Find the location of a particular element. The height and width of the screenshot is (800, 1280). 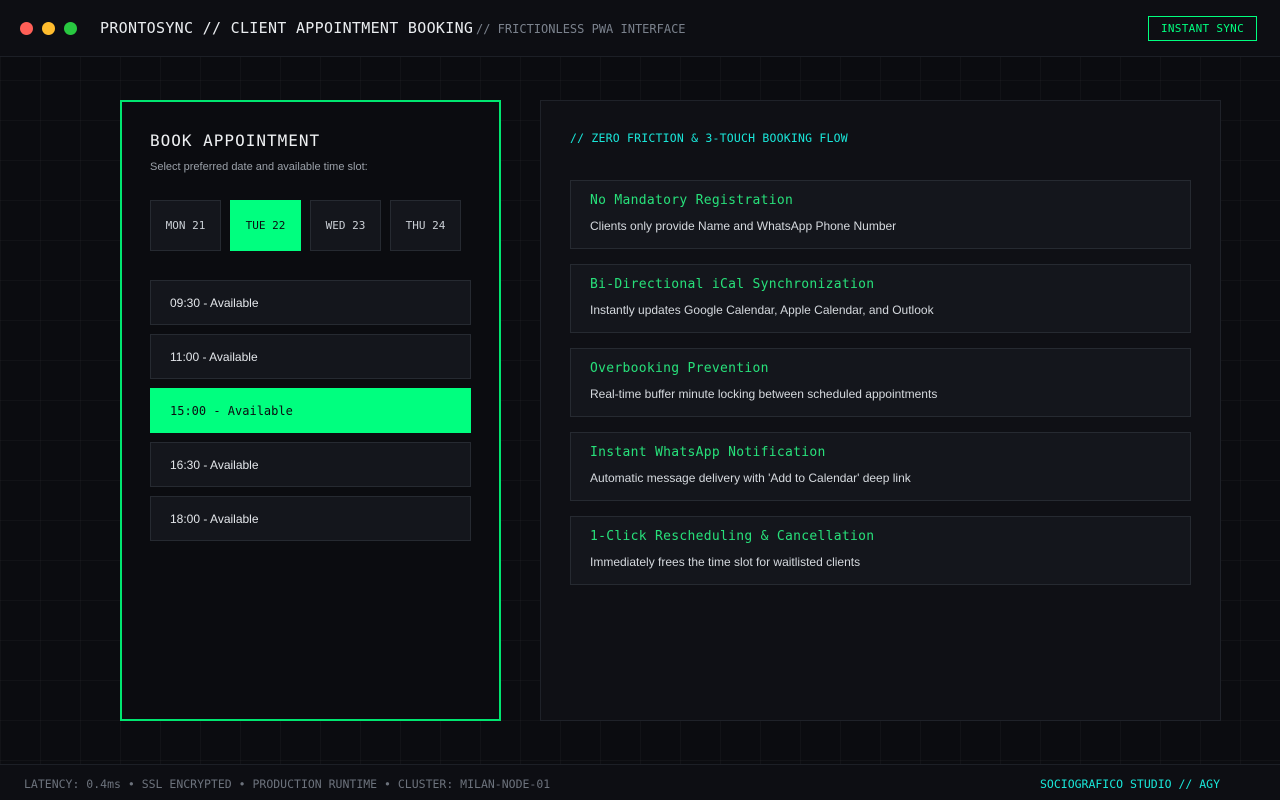

day-option-wed-23: WED 23 is located at coordinates (345, 225).